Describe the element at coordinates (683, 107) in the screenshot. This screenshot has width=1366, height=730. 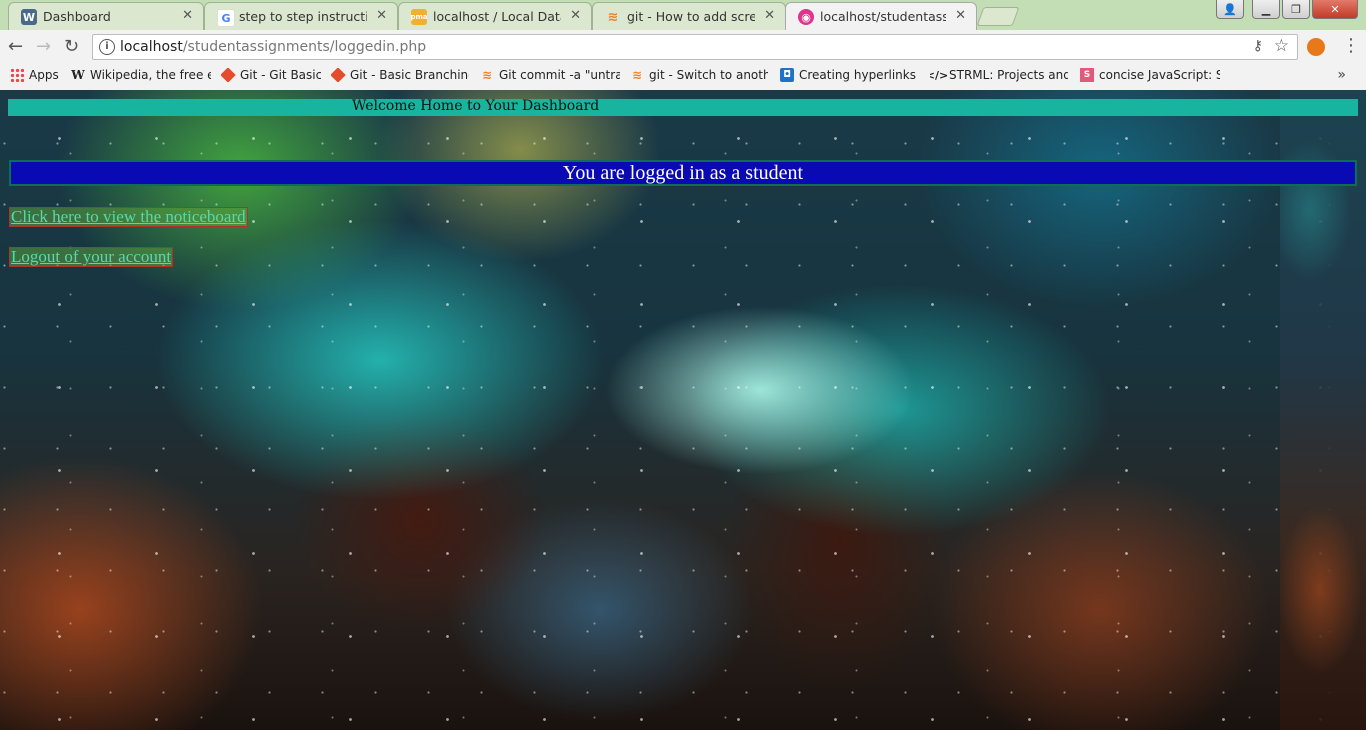
I see `welcome-bar: Welcome Home to Your Dashboard` at that location.